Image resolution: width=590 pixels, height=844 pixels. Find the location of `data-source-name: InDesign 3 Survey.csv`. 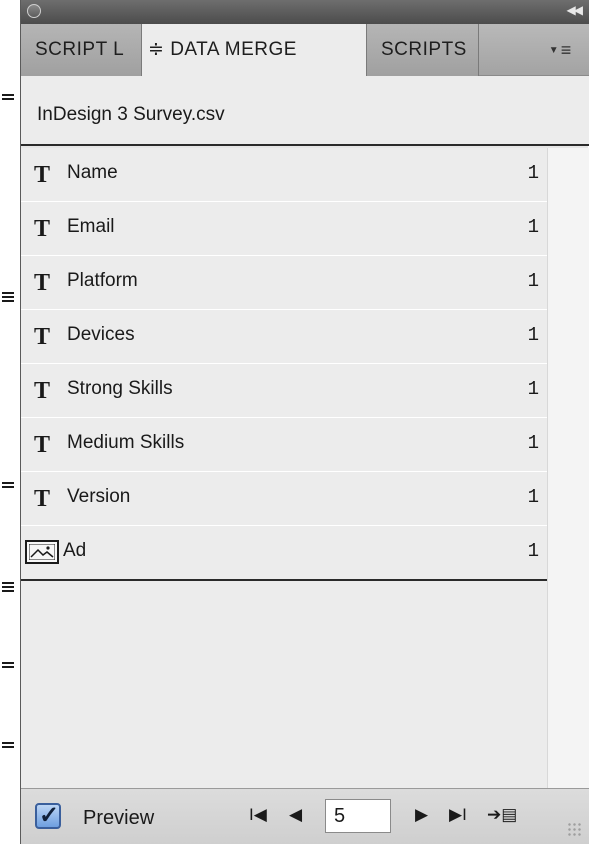

data-source-name: InDesign 3 Survey.csv is located at coordinates (131, 114).